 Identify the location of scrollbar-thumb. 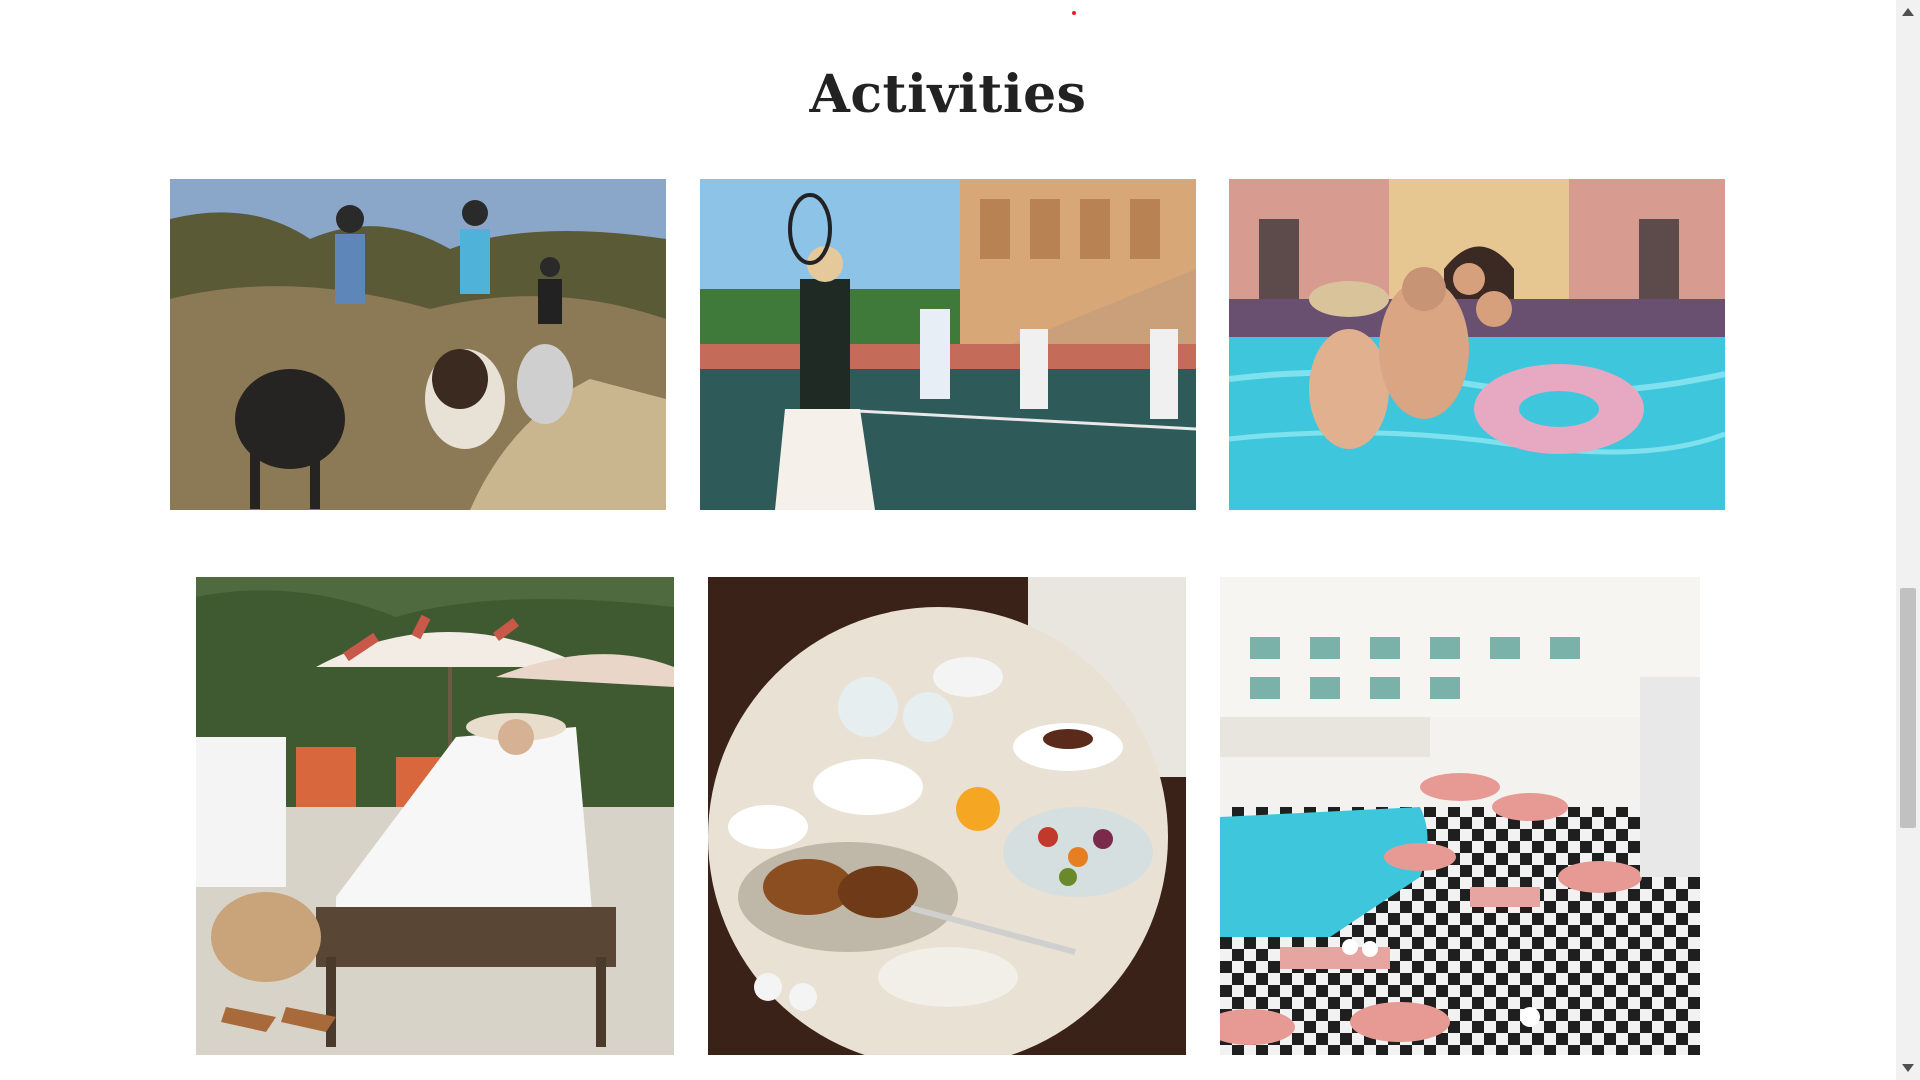
(1908, 708).